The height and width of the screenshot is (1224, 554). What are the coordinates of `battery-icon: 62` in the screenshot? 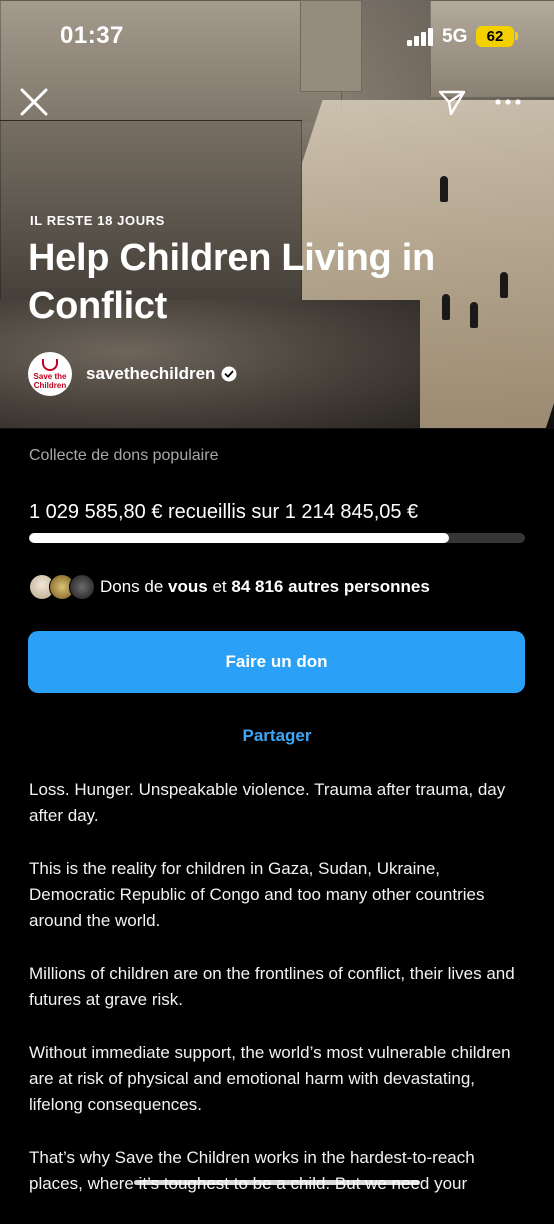 It's located at (495, 36).